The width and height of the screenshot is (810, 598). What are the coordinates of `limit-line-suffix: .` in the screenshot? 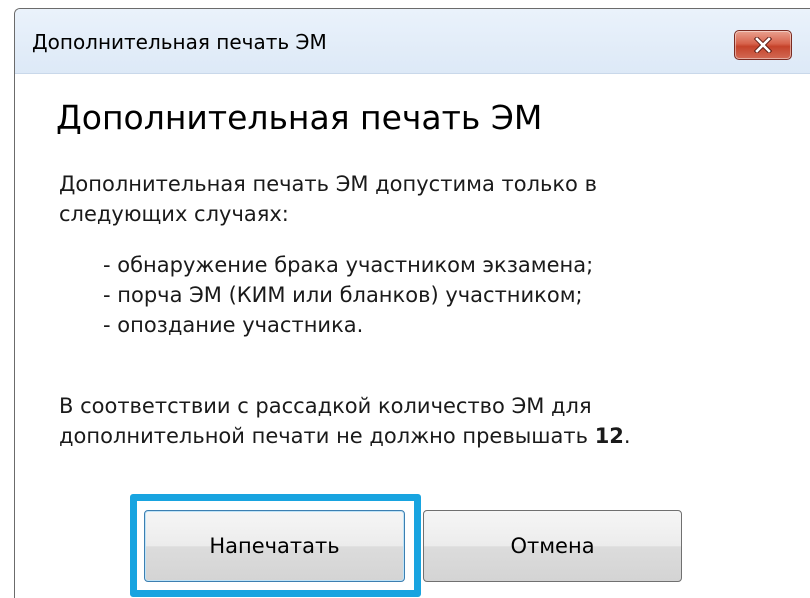 It's located at (627, 436).